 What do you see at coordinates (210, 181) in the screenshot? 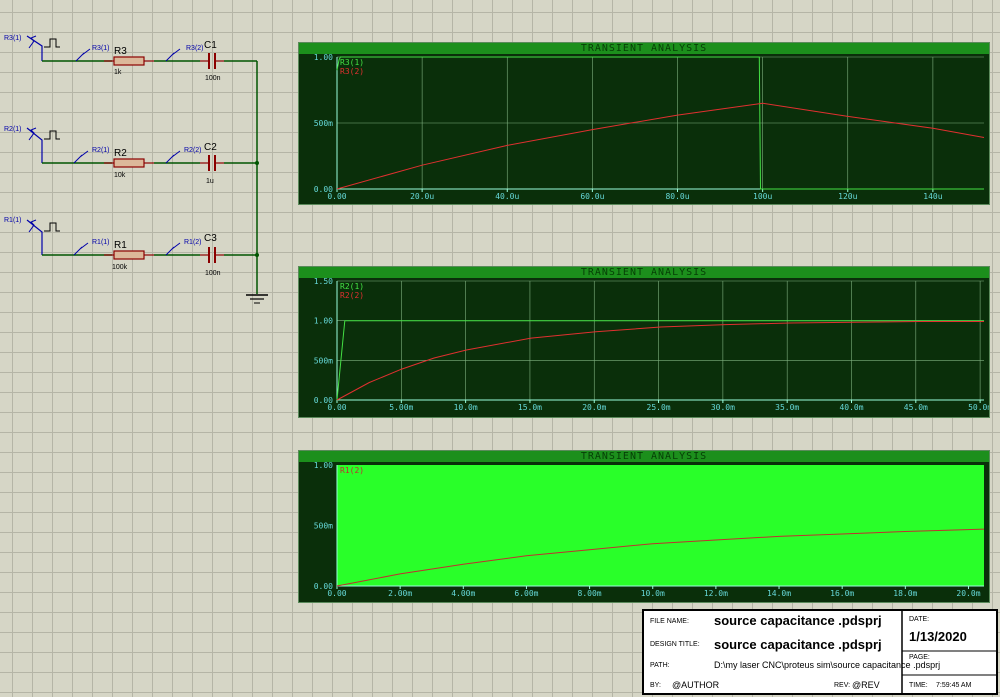
I see `capacitor-value-c2: 1u` at bounding box center [210, 181].